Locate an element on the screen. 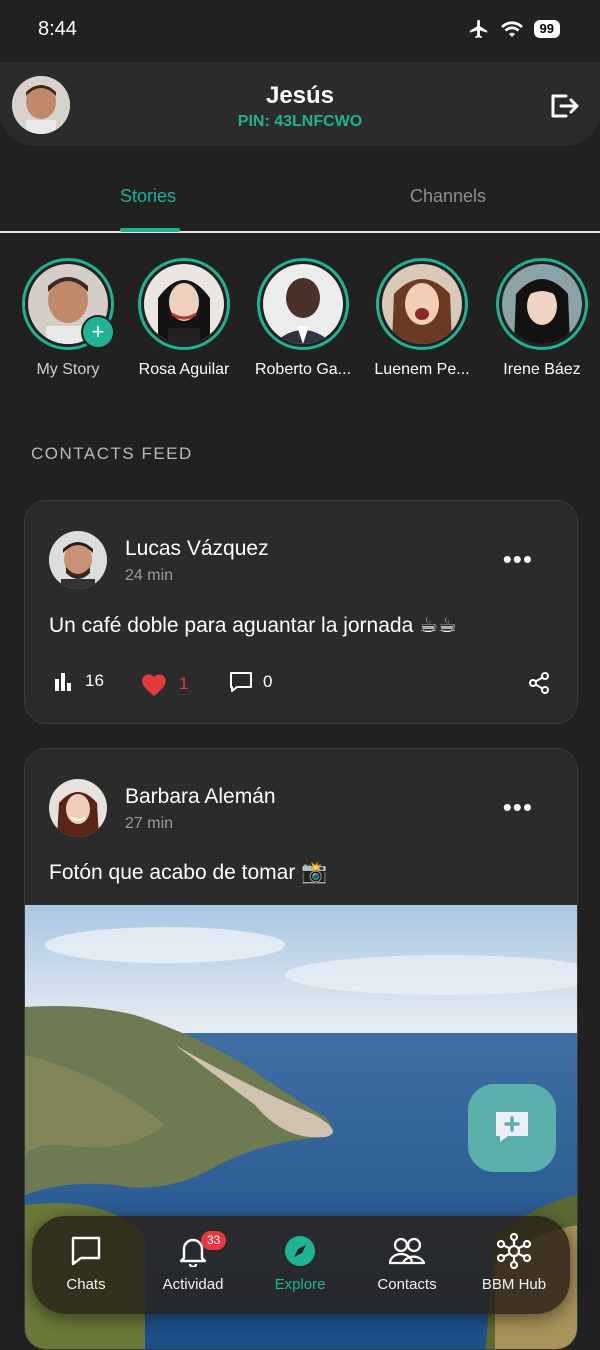 The image size is (600, 1350). hub-icon is located at coordinates (514, 1251).